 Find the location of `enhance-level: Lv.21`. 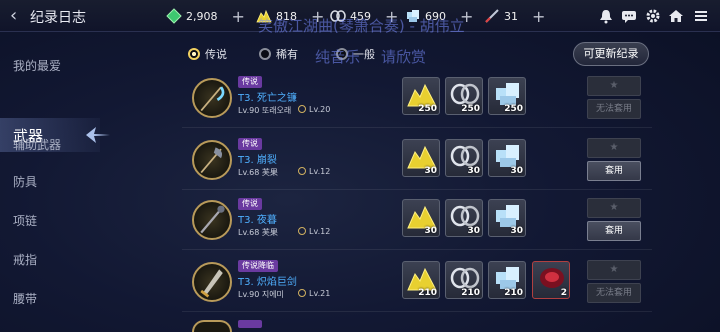

enhance-level: Lv.21 is located at coordinates (314, 293).